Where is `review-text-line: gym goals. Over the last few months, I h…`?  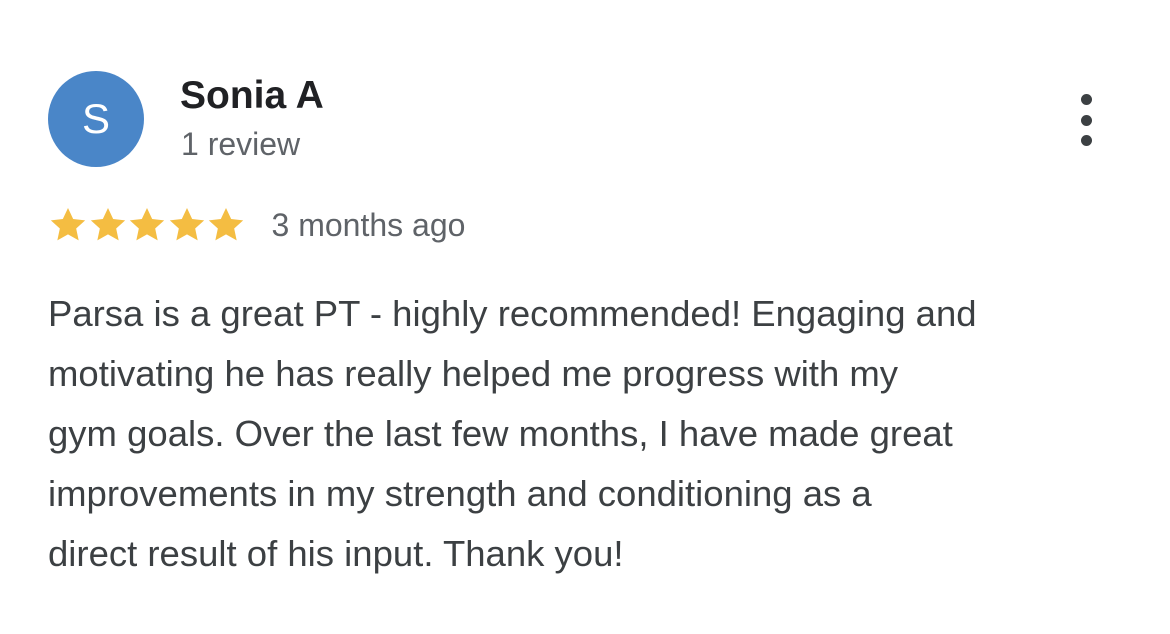 review-text-line: gym goals. Over the last few months, I h… is located at coordinates (500, 433).